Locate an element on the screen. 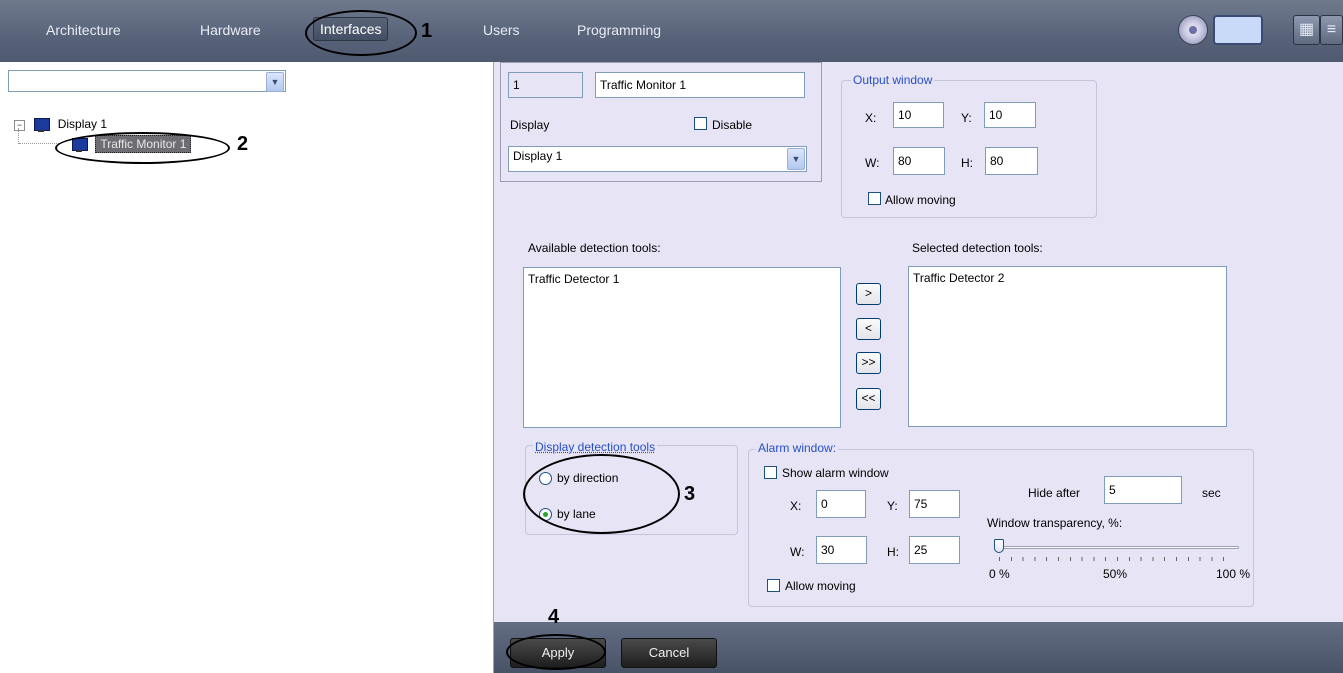  search-field-frame is located at coordinates (1239, 30).